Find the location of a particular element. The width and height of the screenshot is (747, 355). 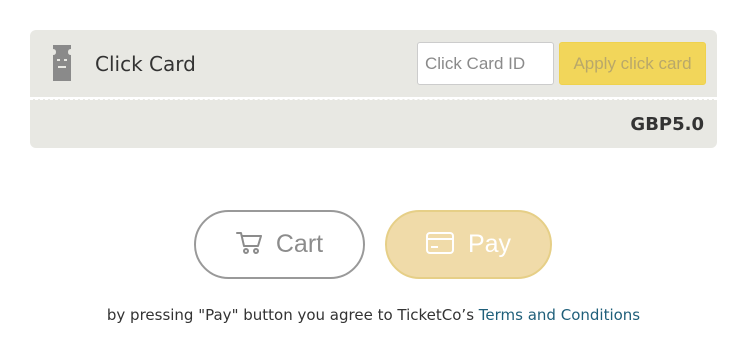

cart-icon is located at coordinates (248, 245).